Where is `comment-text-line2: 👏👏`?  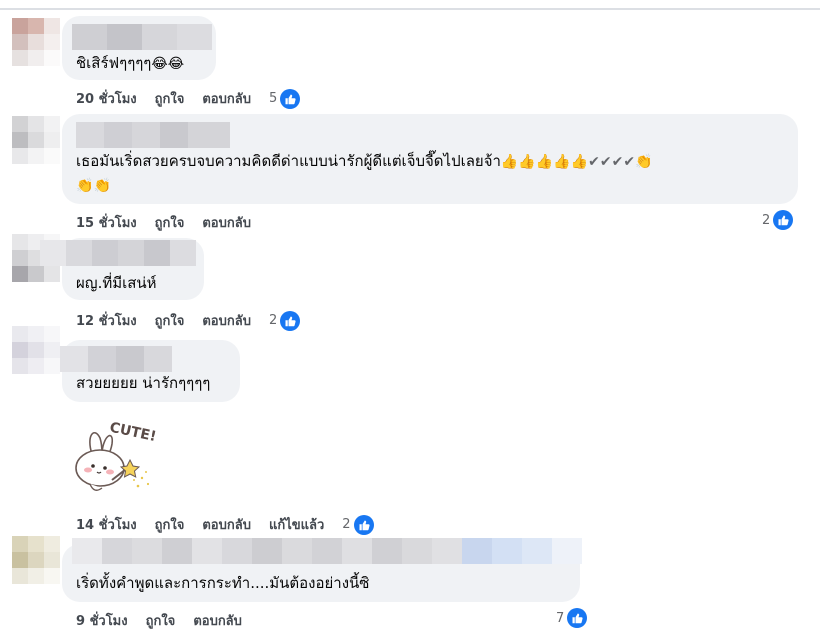 comment-text-line2: 👏👏 is located at coordinates (93, 185).